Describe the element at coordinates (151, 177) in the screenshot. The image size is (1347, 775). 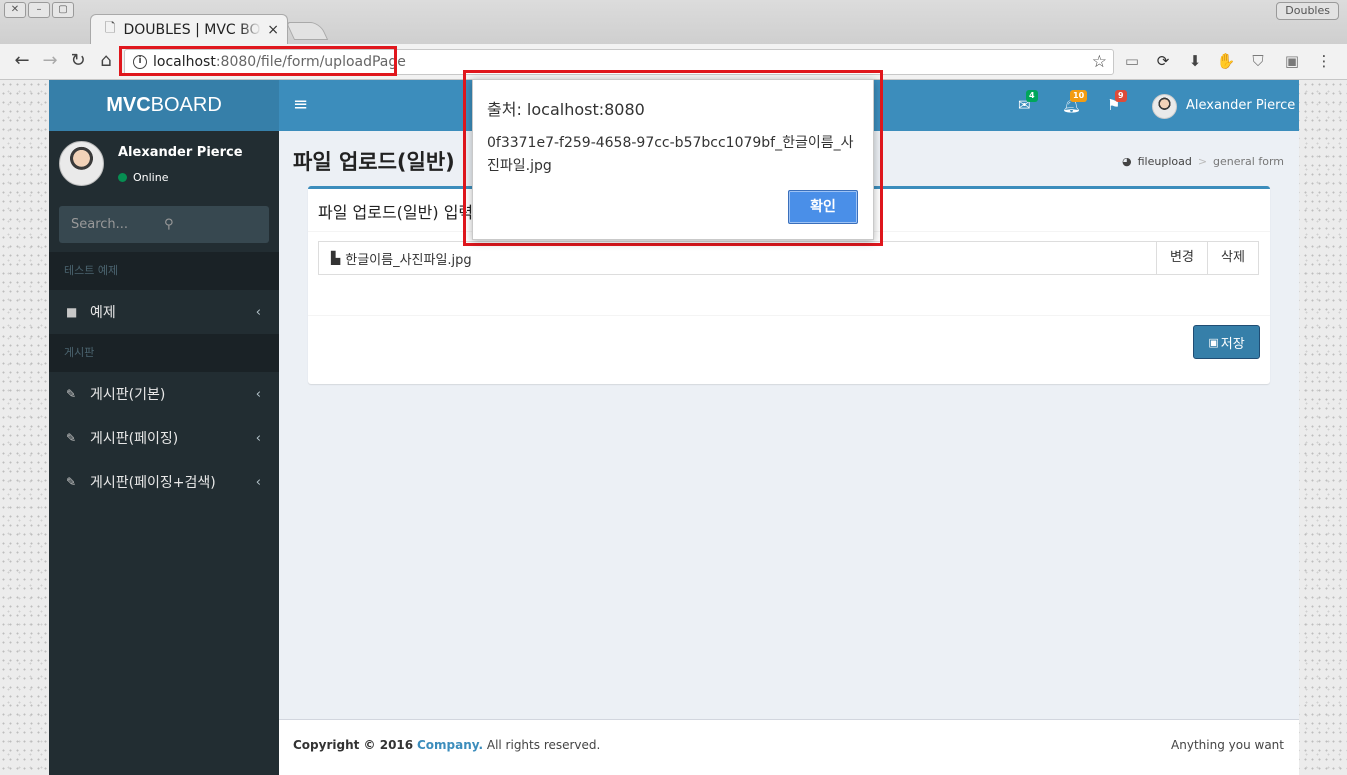
I see `user-status-label: Online` at that location.